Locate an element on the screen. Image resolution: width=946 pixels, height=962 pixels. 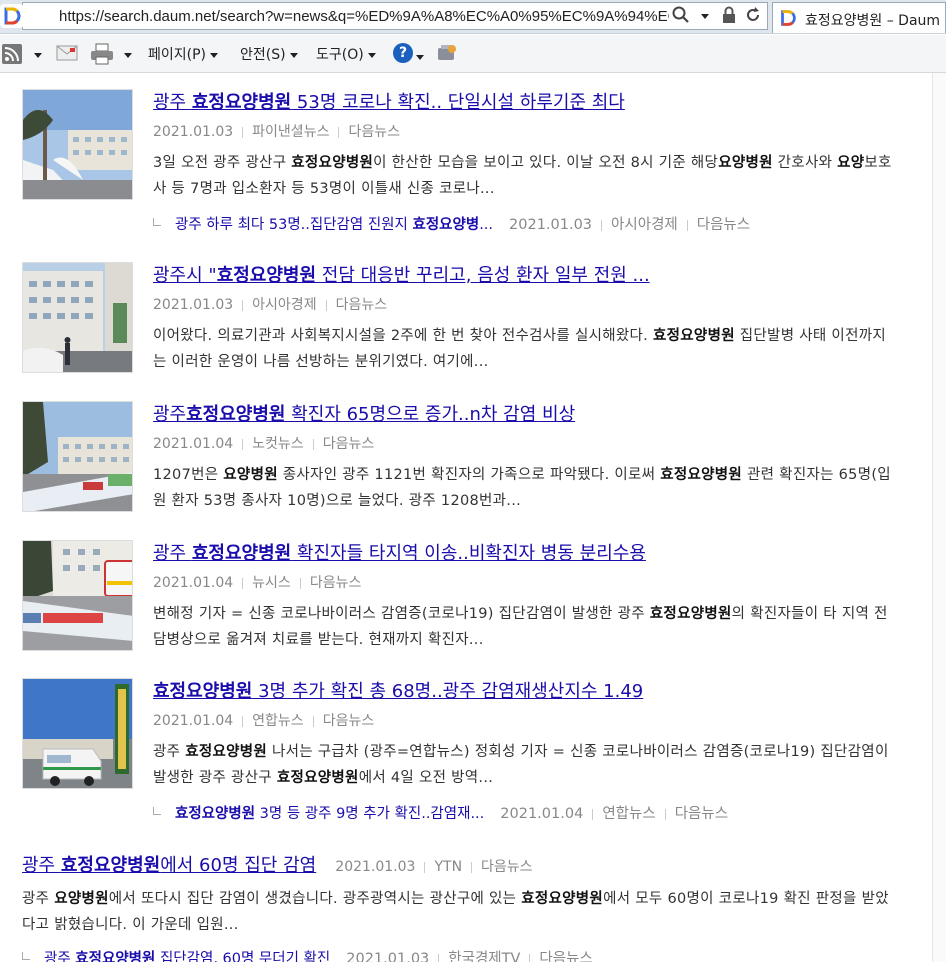
news-meta: 2021.01.04 뉴시스 다음뉴스 is located at coordinates (257, 582).